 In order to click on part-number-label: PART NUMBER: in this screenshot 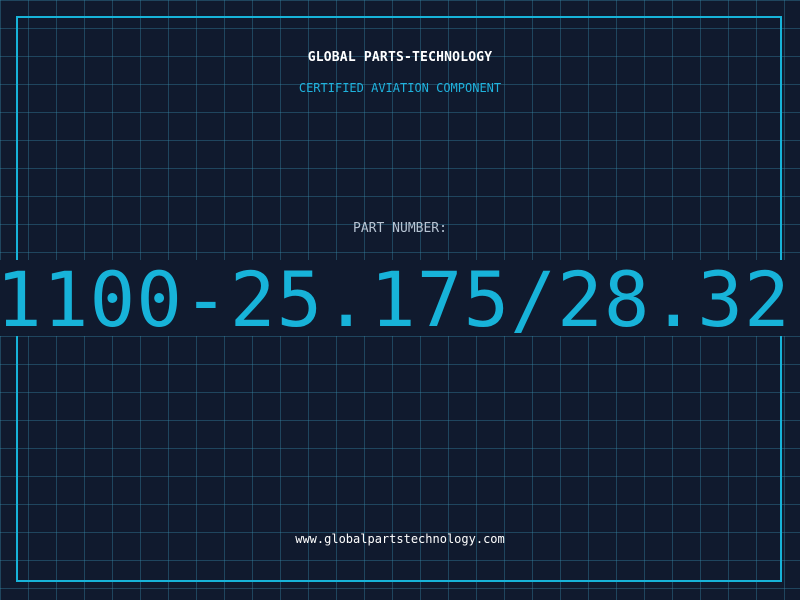, I will do `click(400, 228)`.